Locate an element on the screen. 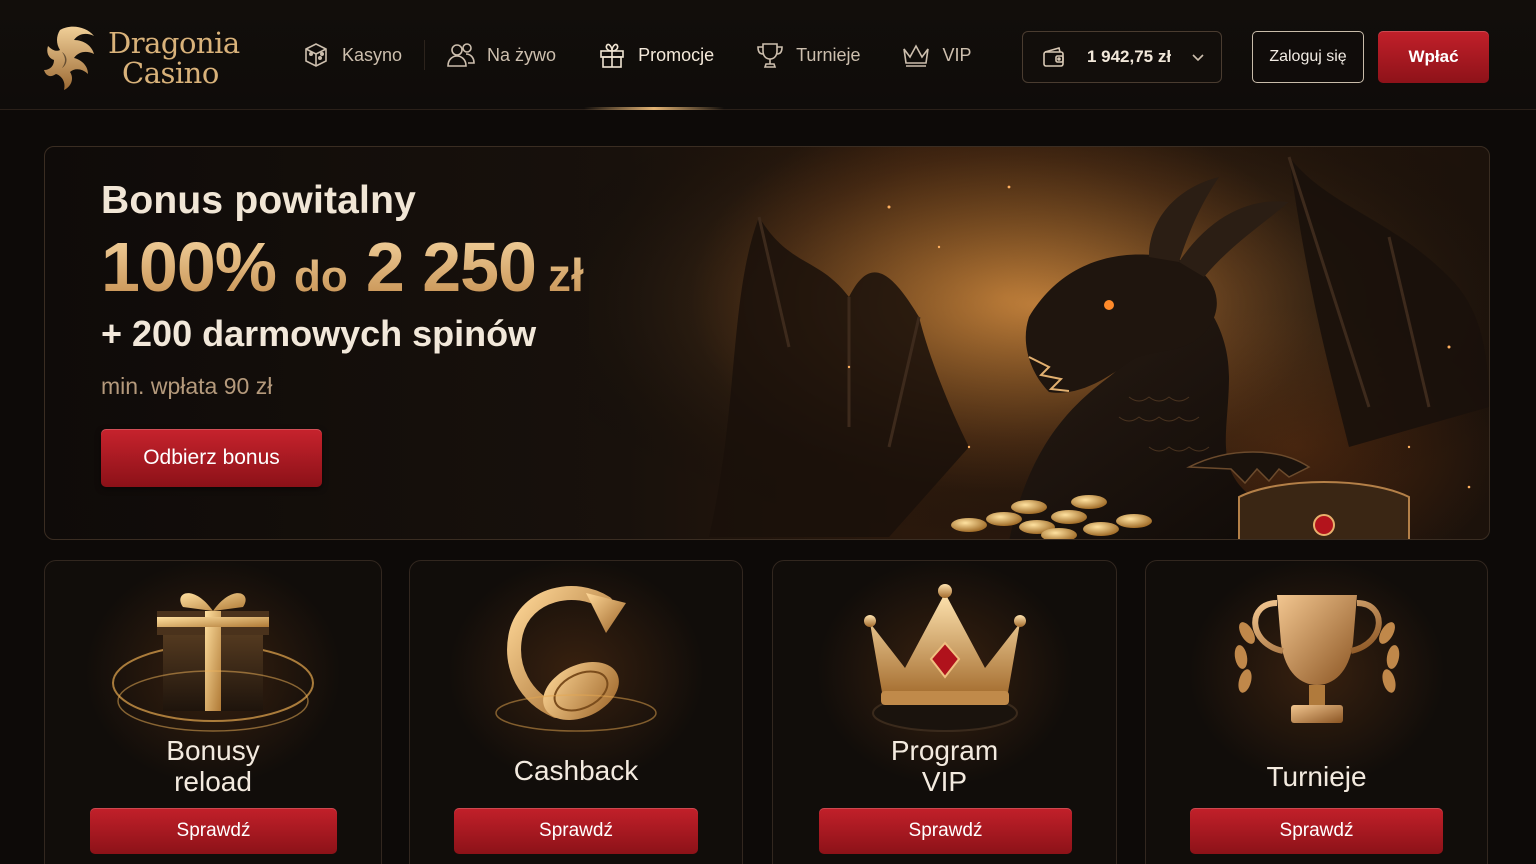  promo-card-vip: Program VIP Sprawdź is located at coordinates (944, 712).